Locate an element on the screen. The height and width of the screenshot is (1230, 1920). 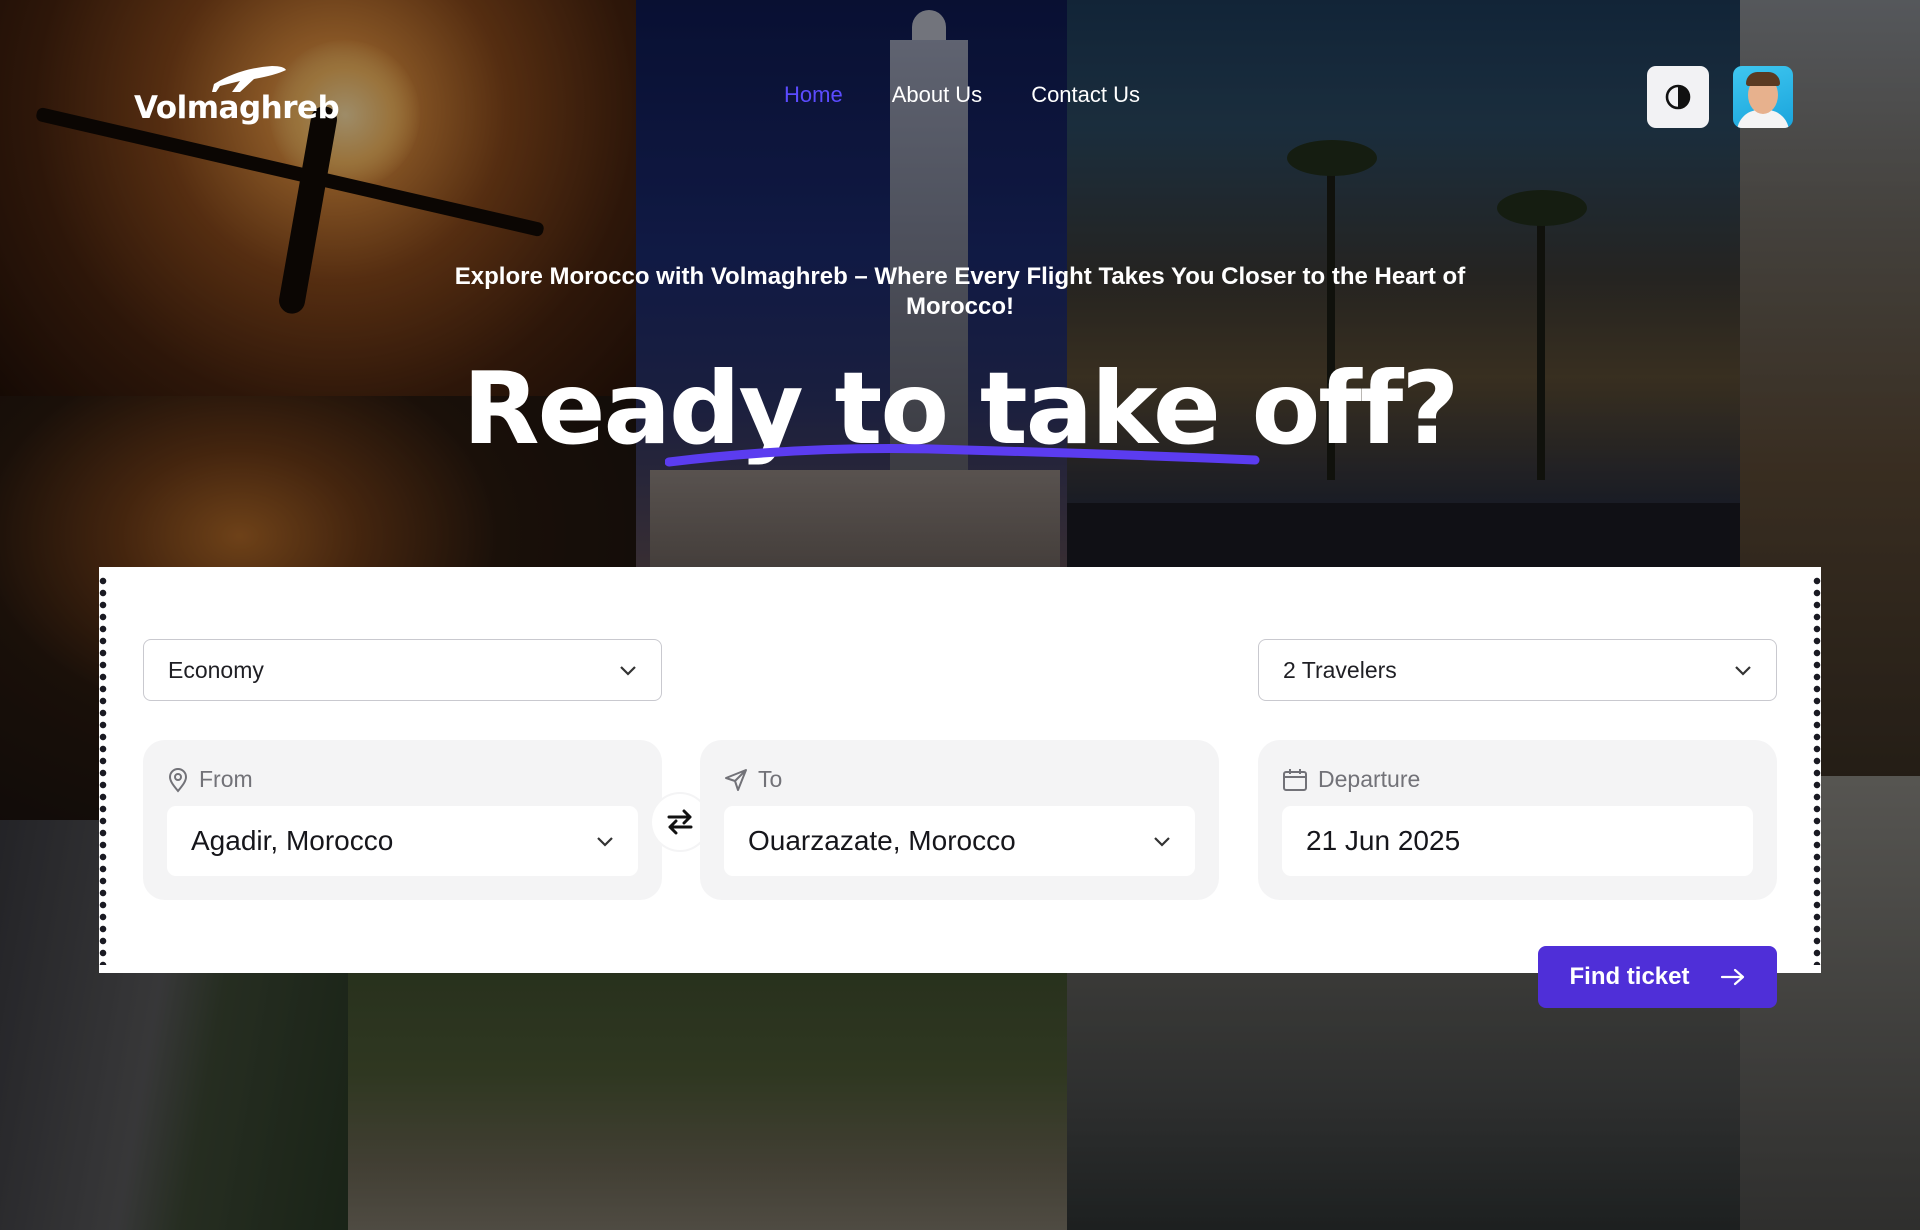
travelers-value: 2 Travelers is located at coordinates (1340, 669).